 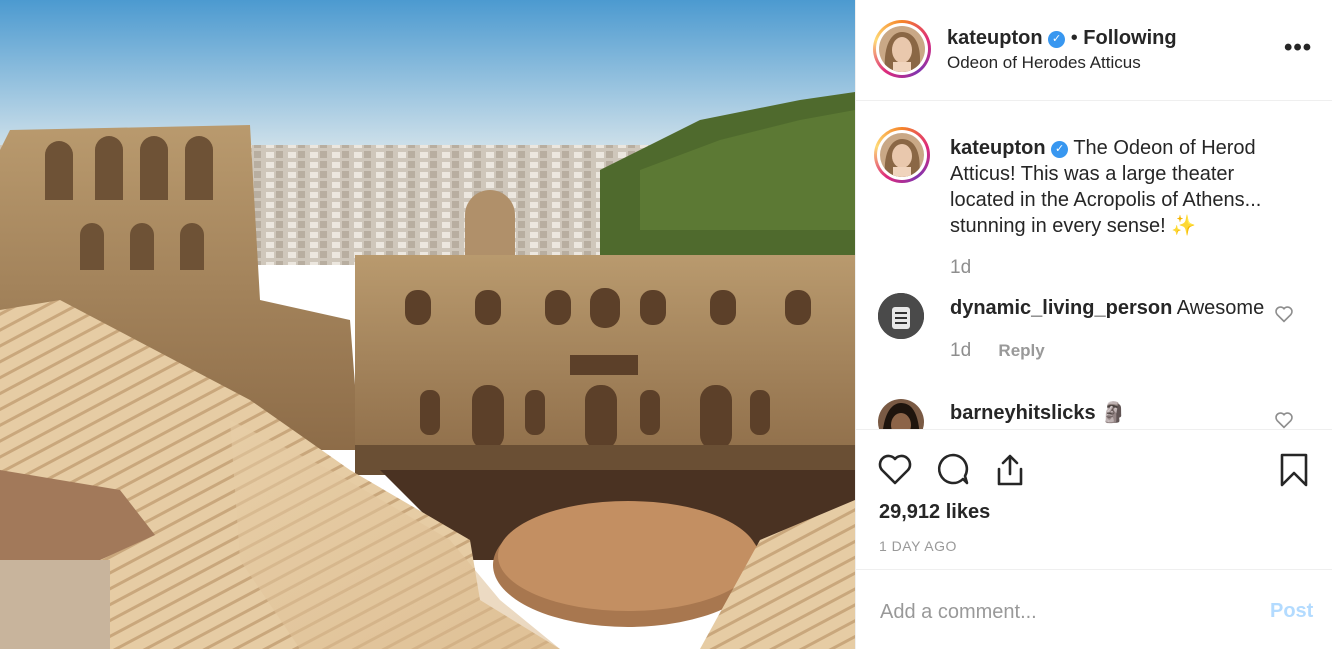 I want to click on comment-text: 🗿, so click(x=1114, y=413).